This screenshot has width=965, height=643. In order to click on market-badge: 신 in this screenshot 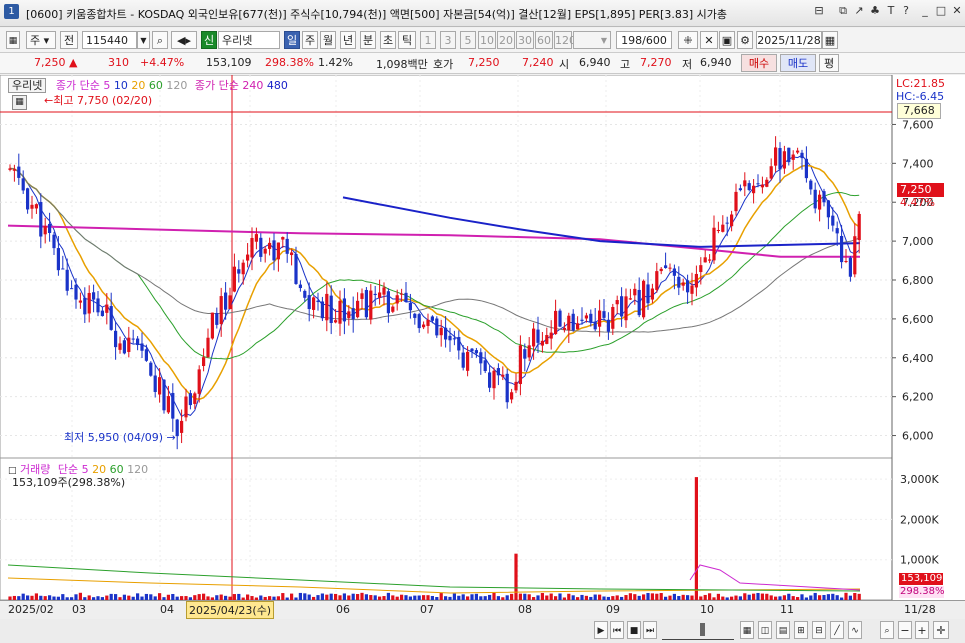, I will do `click(209, 40)`.